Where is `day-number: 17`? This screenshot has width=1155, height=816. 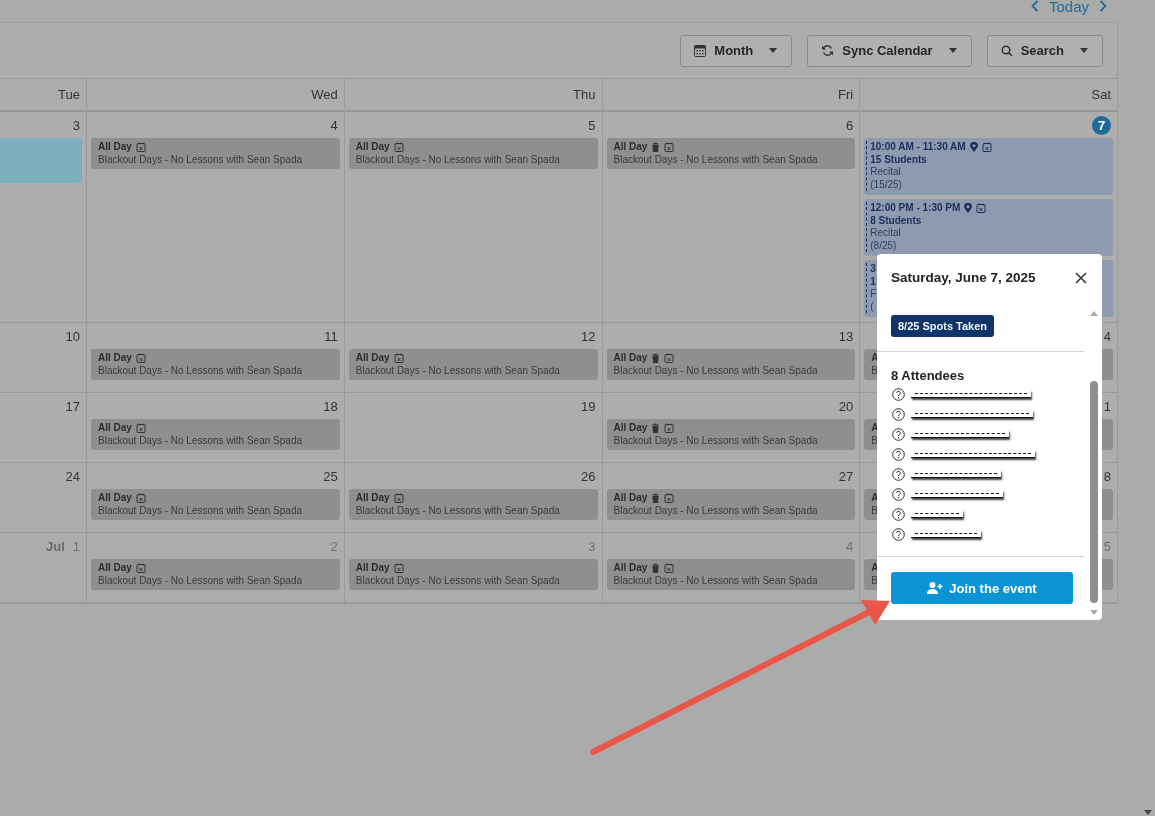 day-number: 17 is located at coordinates (72, 406).